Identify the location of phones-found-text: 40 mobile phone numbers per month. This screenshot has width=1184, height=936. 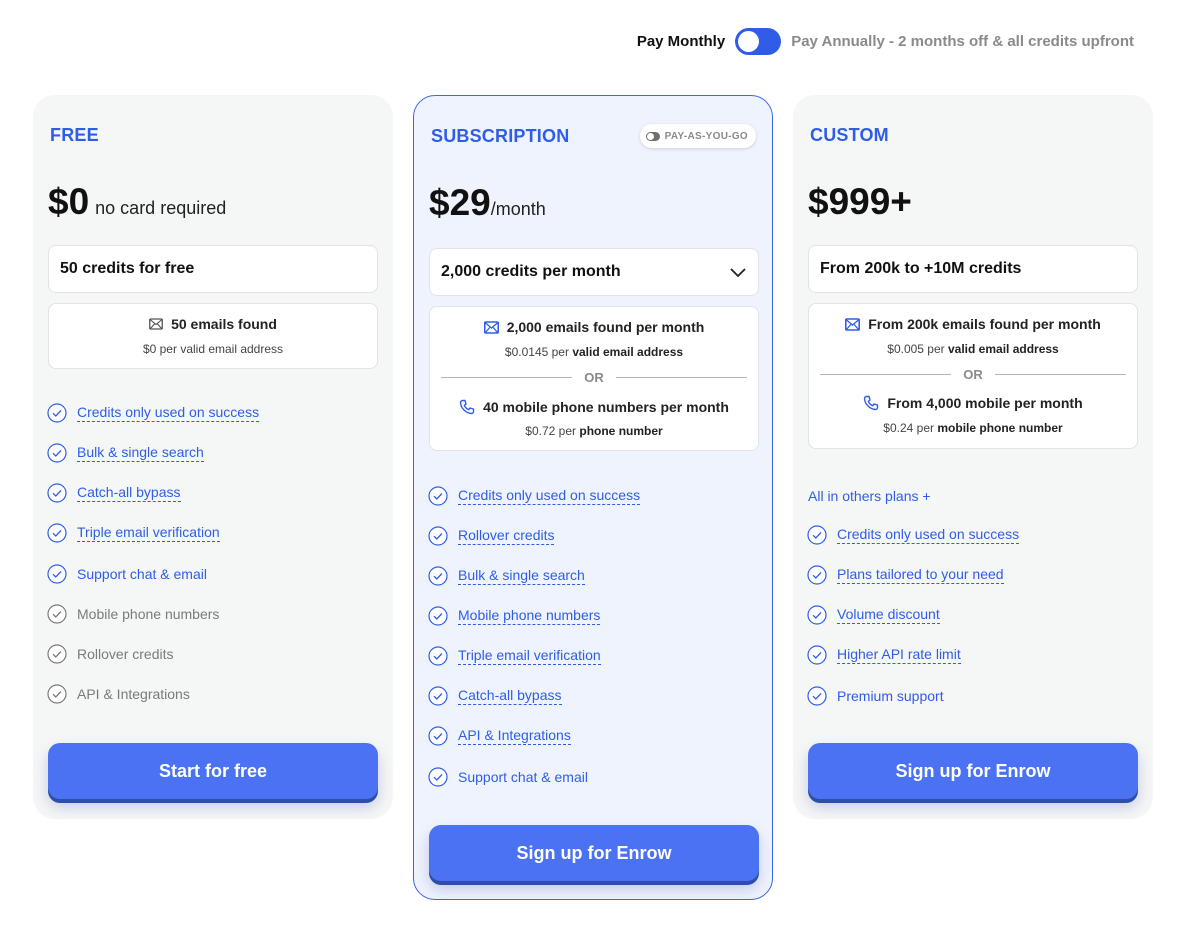
(606, 407).